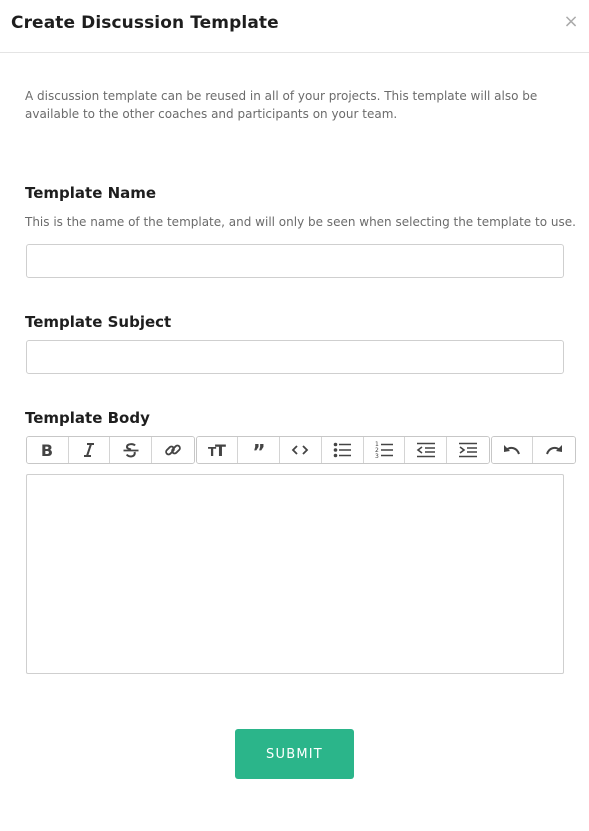 The image size is (589, 831). I want to click on close-icon: ×, so click(571, 22).